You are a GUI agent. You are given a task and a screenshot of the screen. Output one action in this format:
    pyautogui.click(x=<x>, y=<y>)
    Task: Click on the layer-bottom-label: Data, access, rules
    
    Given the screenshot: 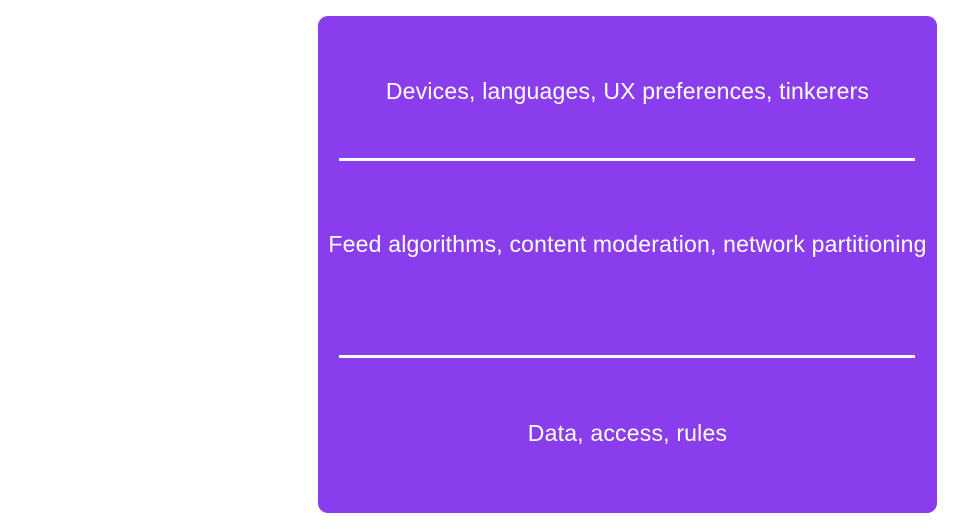 What is the action you would take?
    pyautogui.click(x=627, y=433)
    